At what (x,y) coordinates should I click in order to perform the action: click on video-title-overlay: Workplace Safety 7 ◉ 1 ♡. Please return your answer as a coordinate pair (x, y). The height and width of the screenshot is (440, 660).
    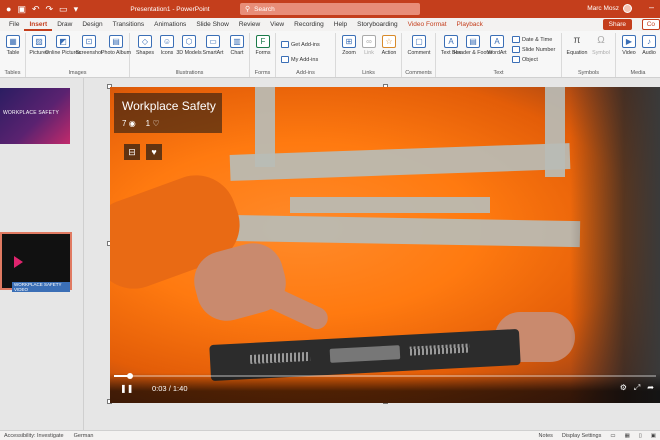
    Looking at the image, I should click on (168, 113).